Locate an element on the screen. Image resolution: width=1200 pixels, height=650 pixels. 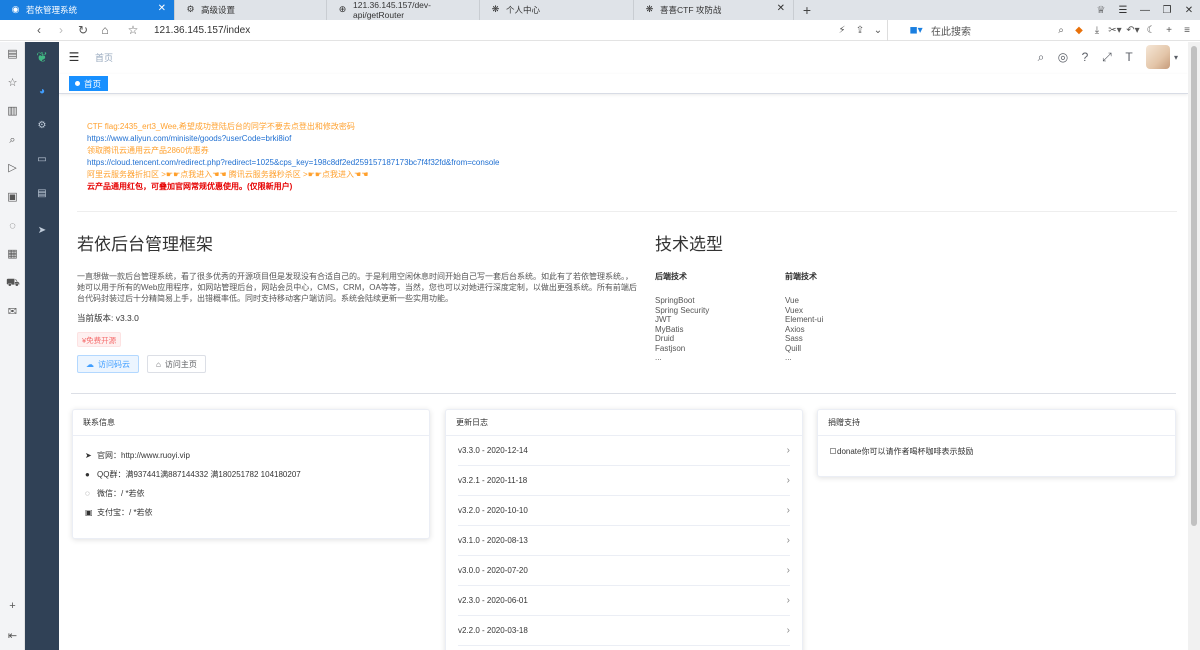
scissors-icon: ✂▾ is located at coordinates (1115, 30).